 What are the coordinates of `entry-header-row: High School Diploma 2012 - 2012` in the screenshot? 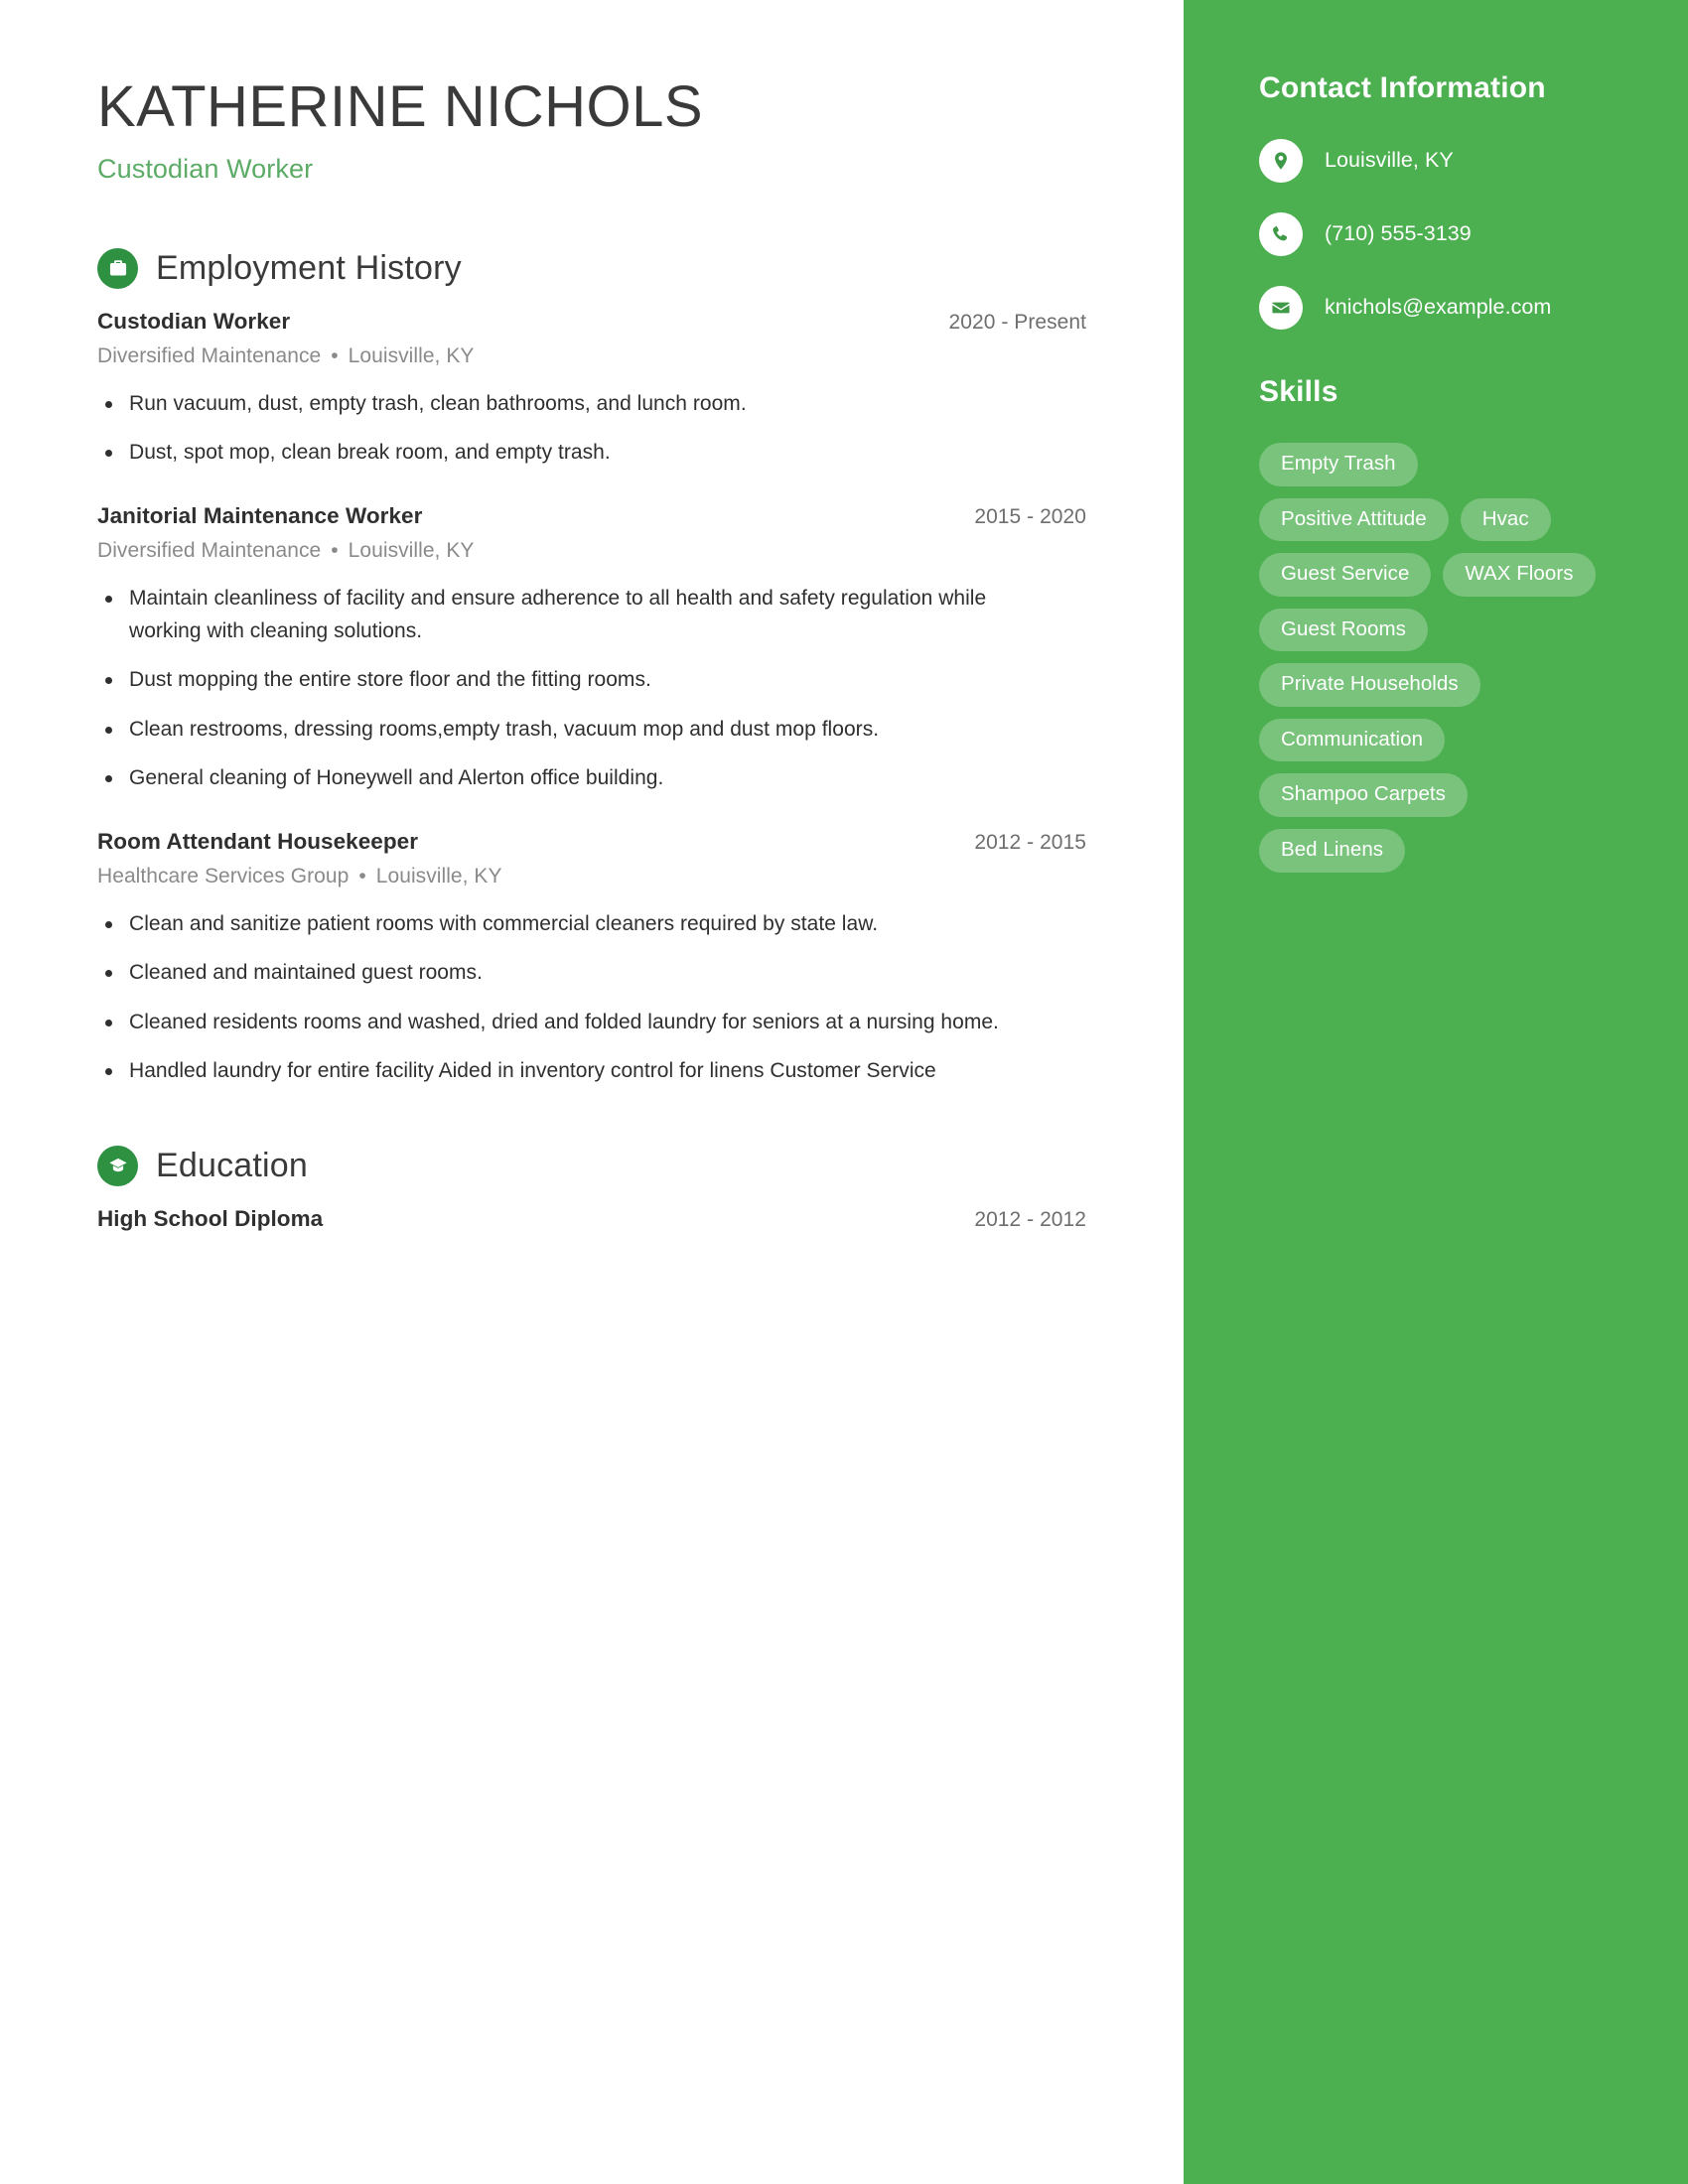 It's located at (591, 1219).